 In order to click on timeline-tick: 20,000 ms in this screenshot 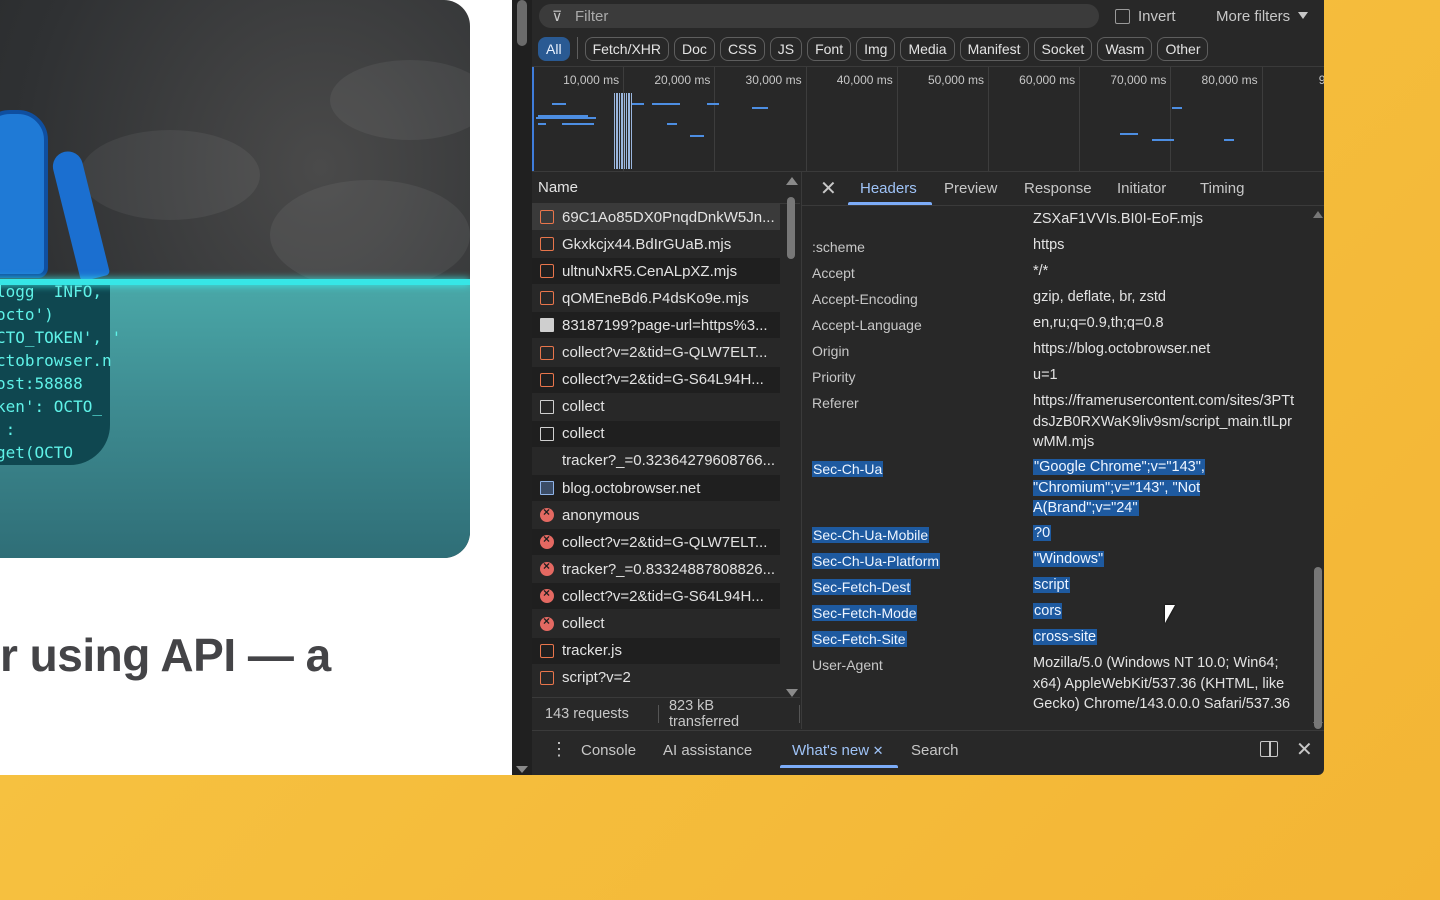, I will do `click(669, 119)`.